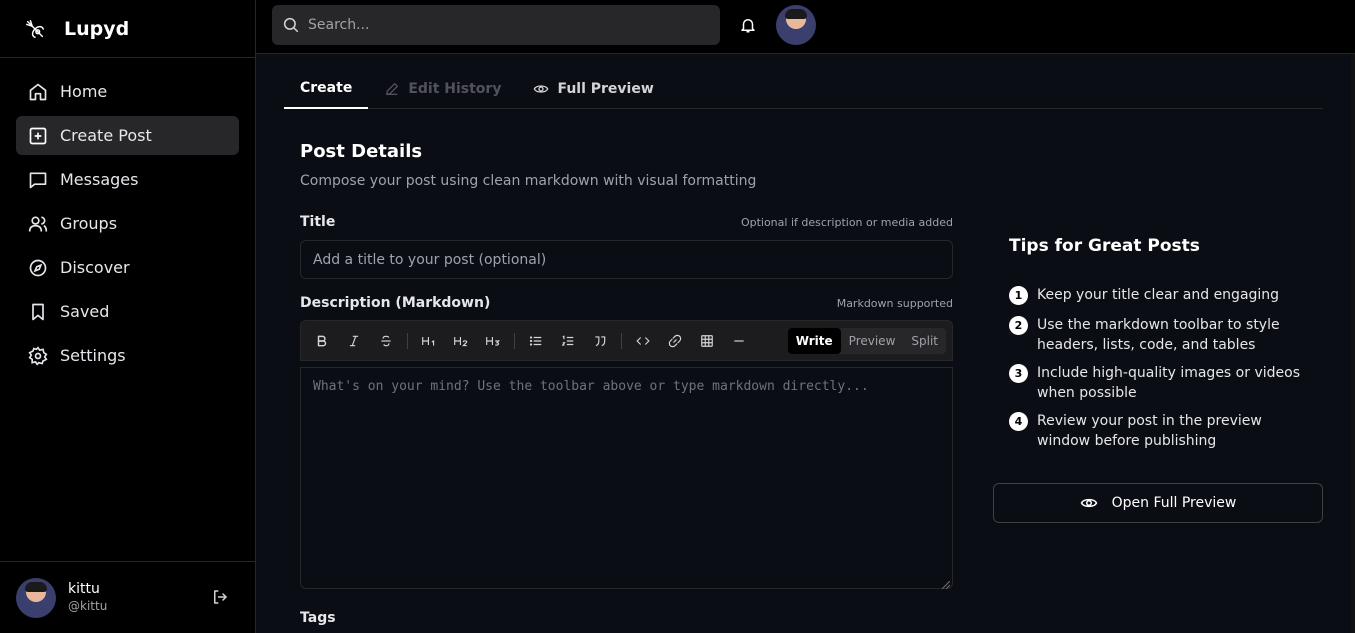 This screenshot has height=633, width=1355. Describe the element at coordinates (846, 222) in the screenshot. I see `title-hint: Optional if description or media added` at that location.